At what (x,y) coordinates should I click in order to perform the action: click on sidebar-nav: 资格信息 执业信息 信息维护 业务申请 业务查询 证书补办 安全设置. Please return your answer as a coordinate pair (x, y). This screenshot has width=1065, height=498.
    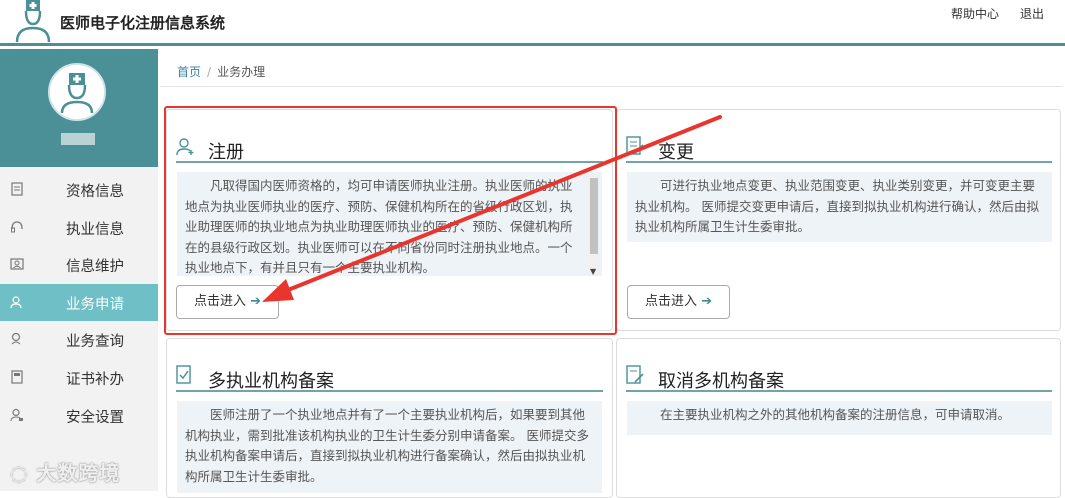
    Looking at the image, I should click on (79, 302).